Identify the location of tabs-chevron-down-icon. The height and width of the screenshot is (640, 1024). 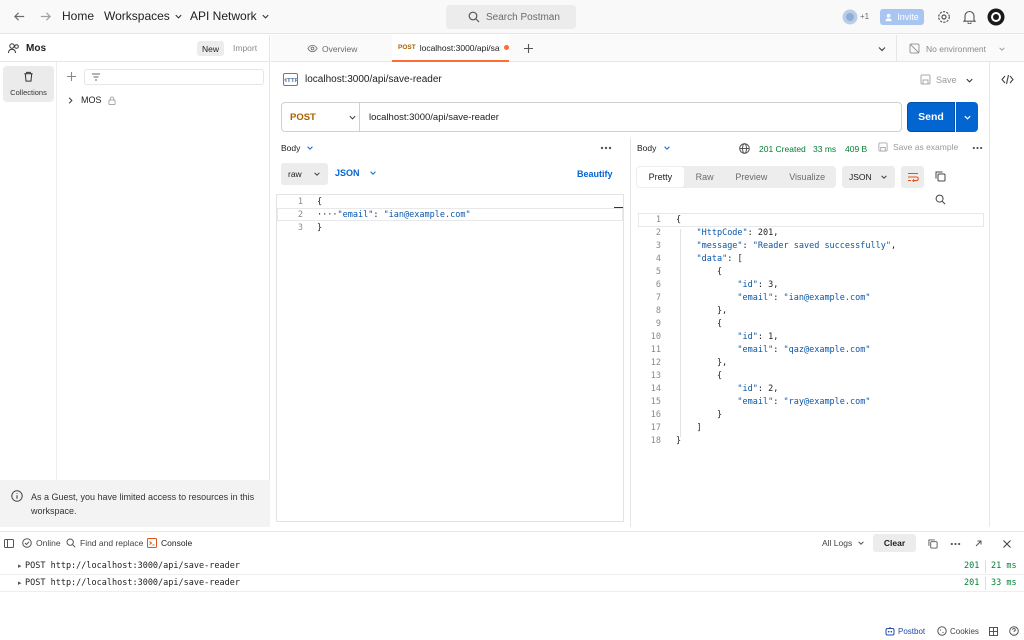
(882, 49).